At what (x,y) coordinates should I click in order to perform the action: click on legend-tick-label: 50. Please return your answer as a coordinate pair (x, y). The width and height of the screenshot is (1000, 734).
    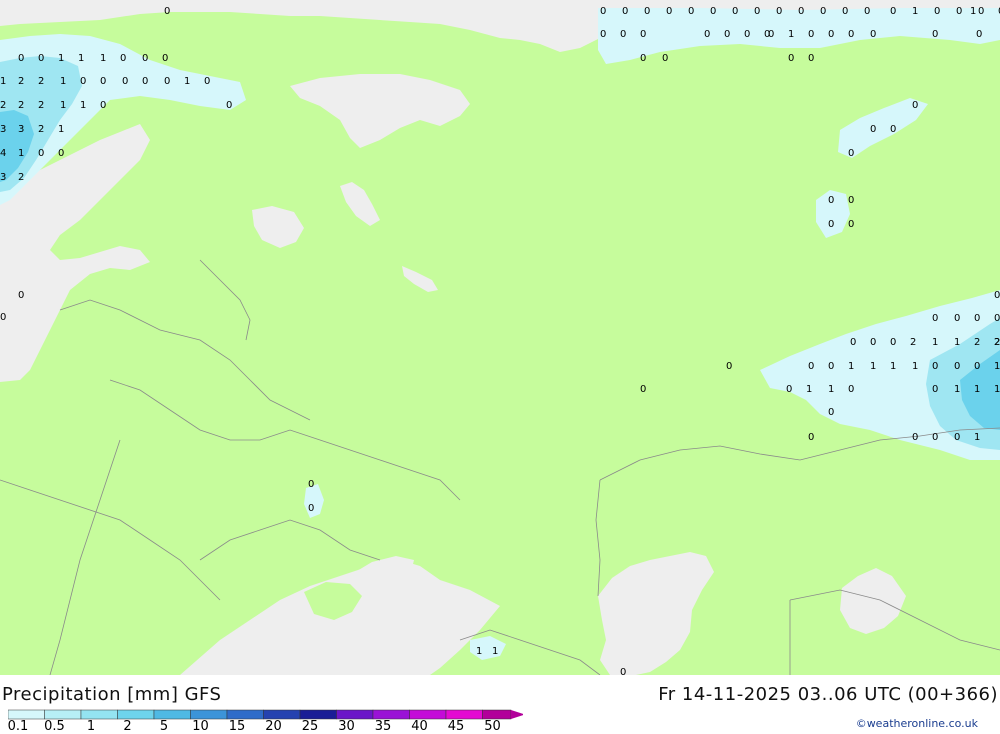
    Looking at the image, I should click on (492, 726).